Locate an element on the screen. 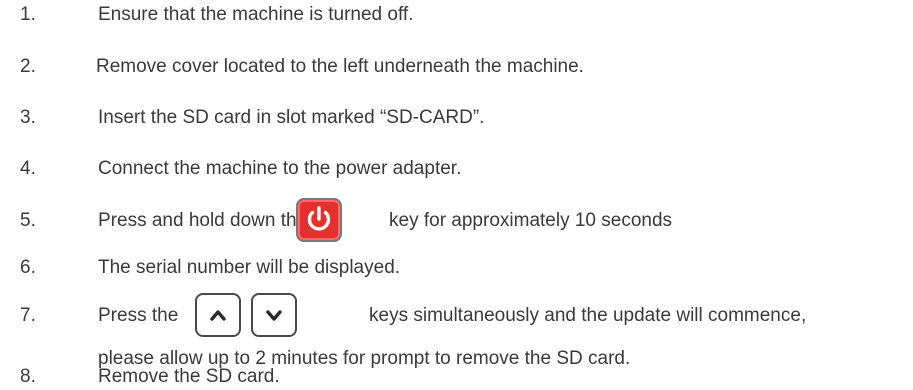  step-text-after: key for approximately 10 seconds is located at coordinates (531, 220).